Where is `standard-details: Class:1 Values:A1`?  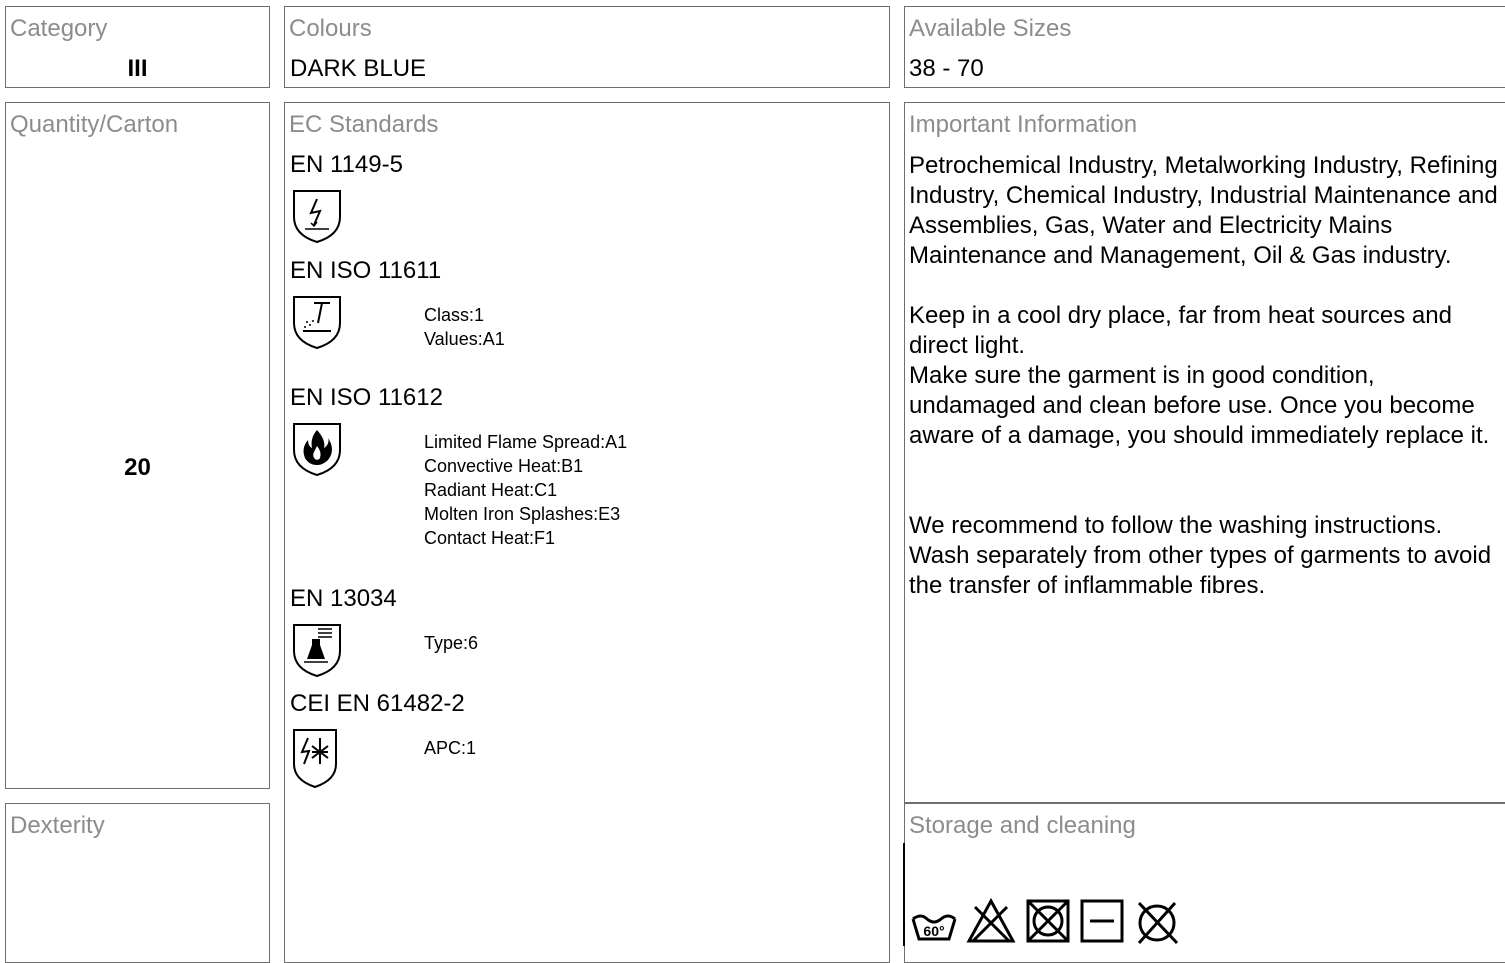 standard-details: Class:1 Values:A1 is located at coordinates (464, 327).